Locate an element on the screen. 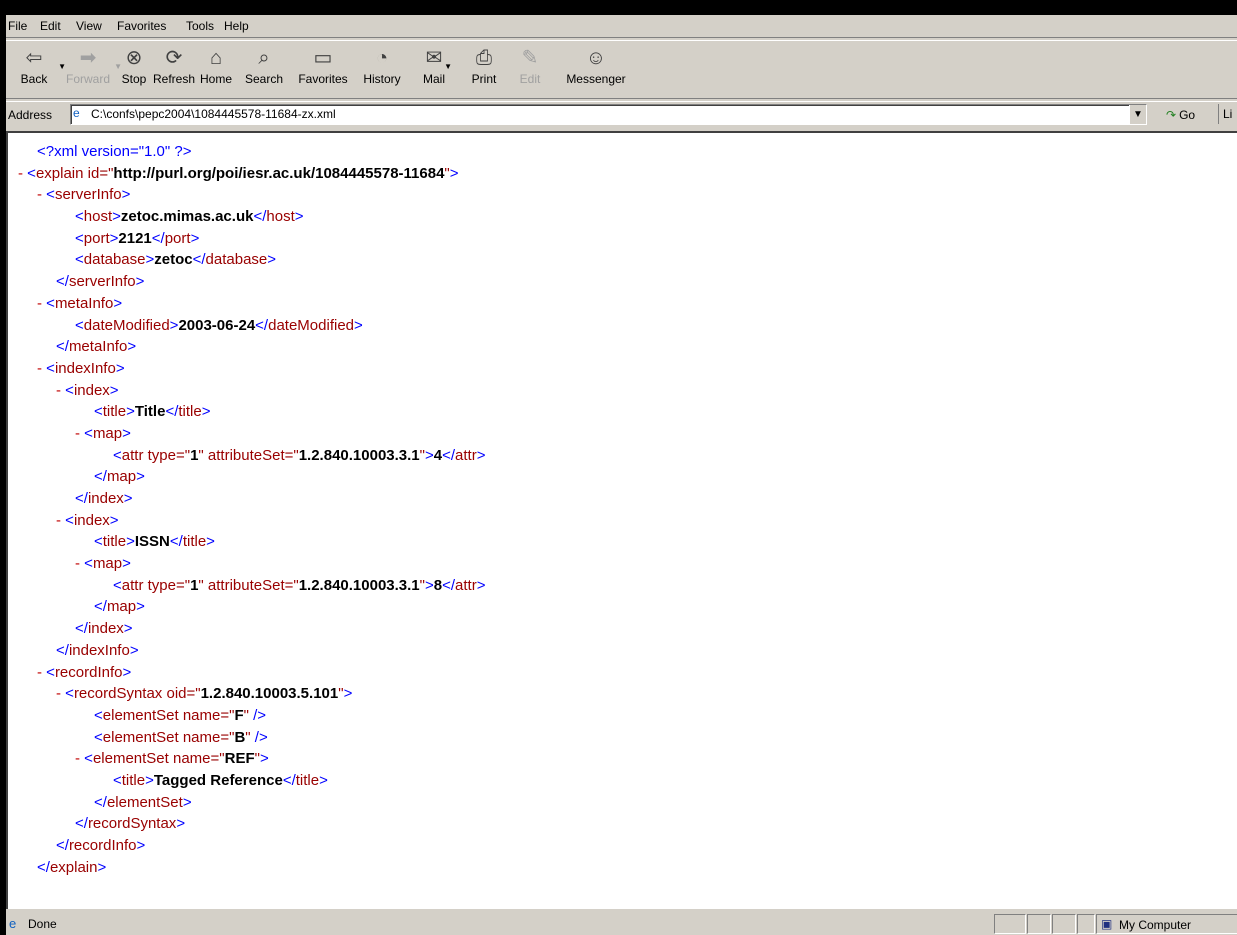  refresh-button: ⟳ Refresh is located at coordinates (174, 69).